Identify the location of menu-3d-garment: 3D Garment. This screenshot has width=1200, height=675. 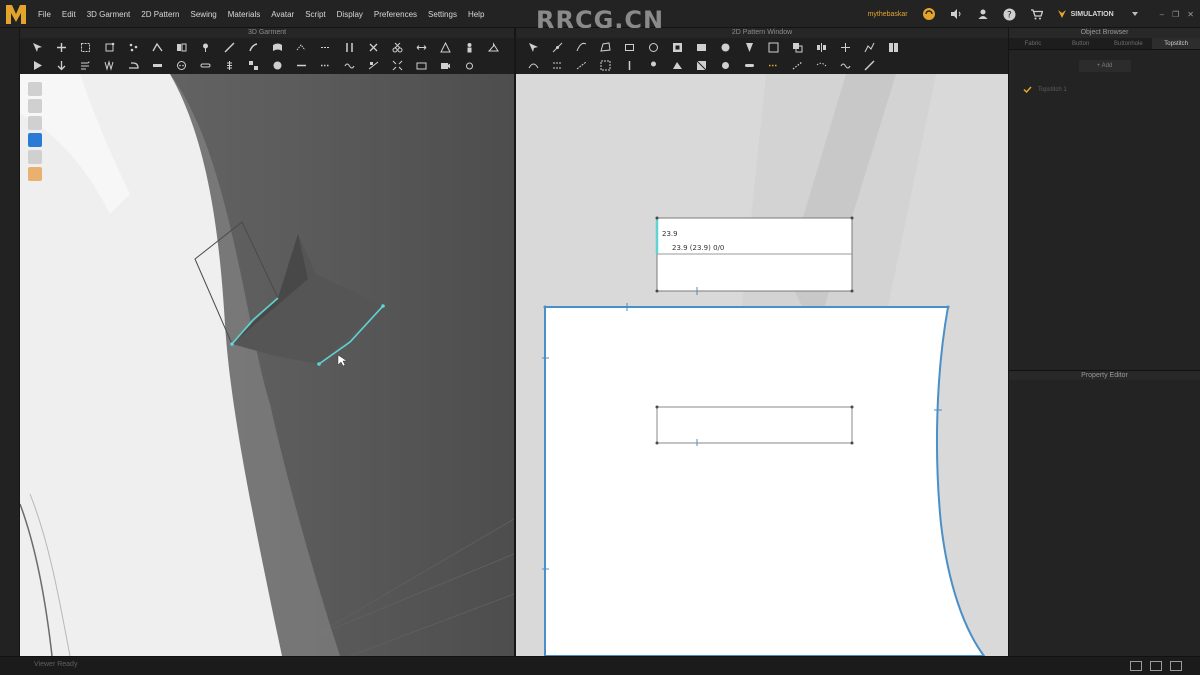
(109, 14).